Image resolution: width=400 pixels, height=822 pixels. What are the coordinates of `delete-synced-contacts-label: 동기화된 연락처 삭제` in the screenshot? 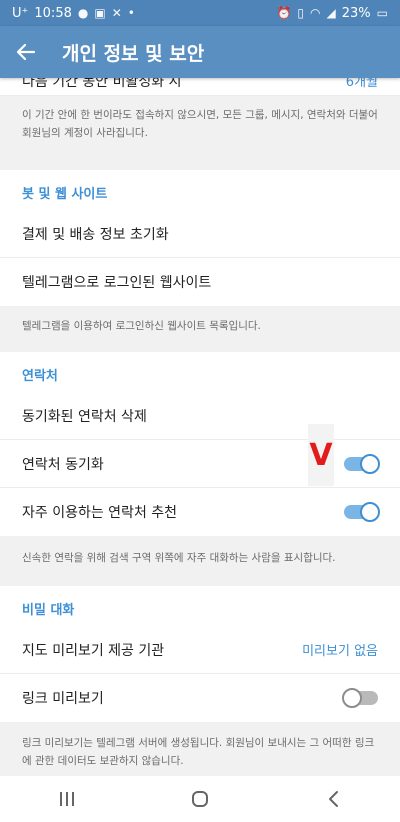 It's located at (84, 416).